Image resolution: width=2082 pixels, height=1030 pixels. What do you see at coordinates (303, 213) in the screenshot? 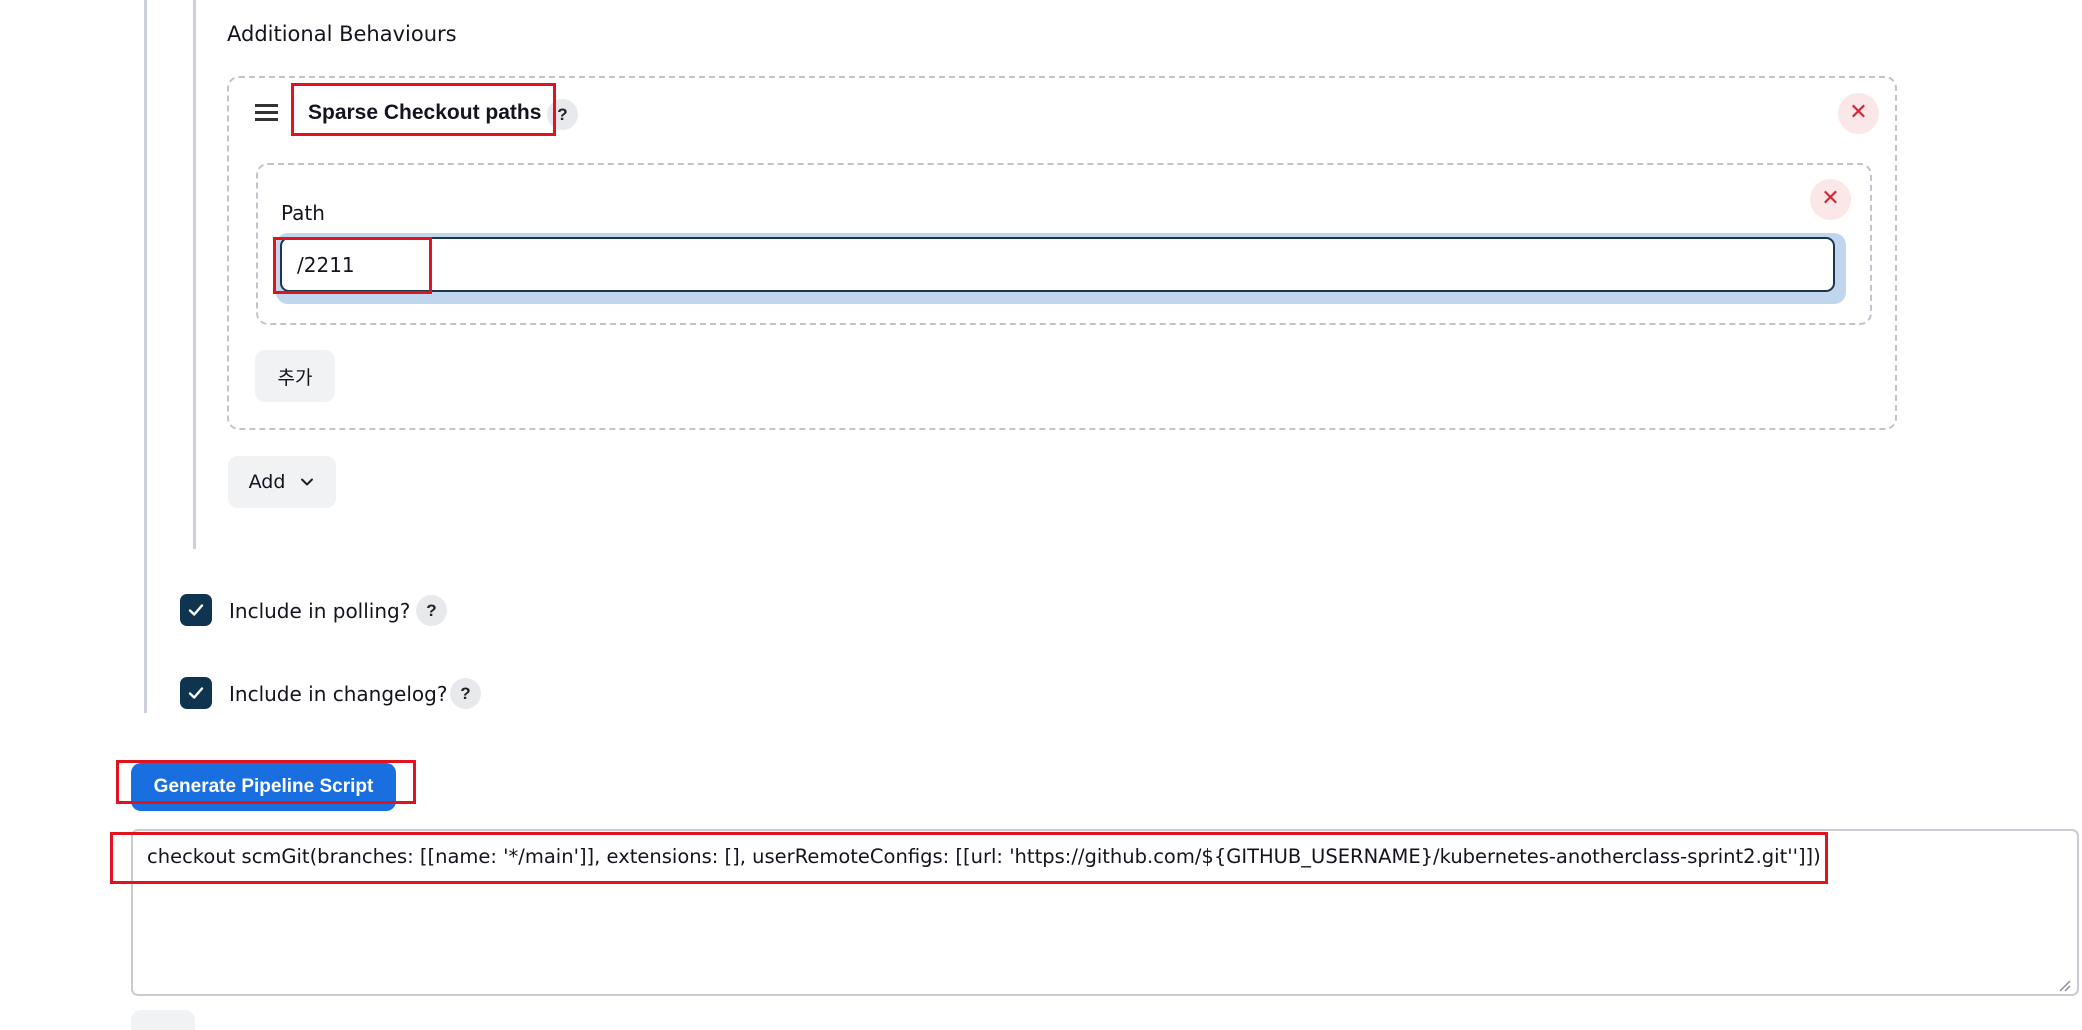
I see `path-label: Path` at bounding box center [303, 213].